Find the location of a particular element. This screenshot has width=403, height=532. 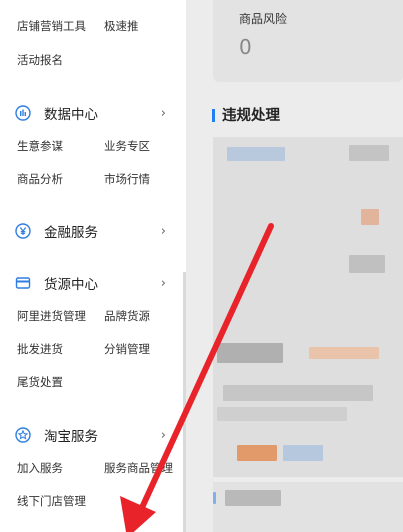

sidebar-link-shop-marketing: 店铺营销工具 is located at coordinates (51, 26).